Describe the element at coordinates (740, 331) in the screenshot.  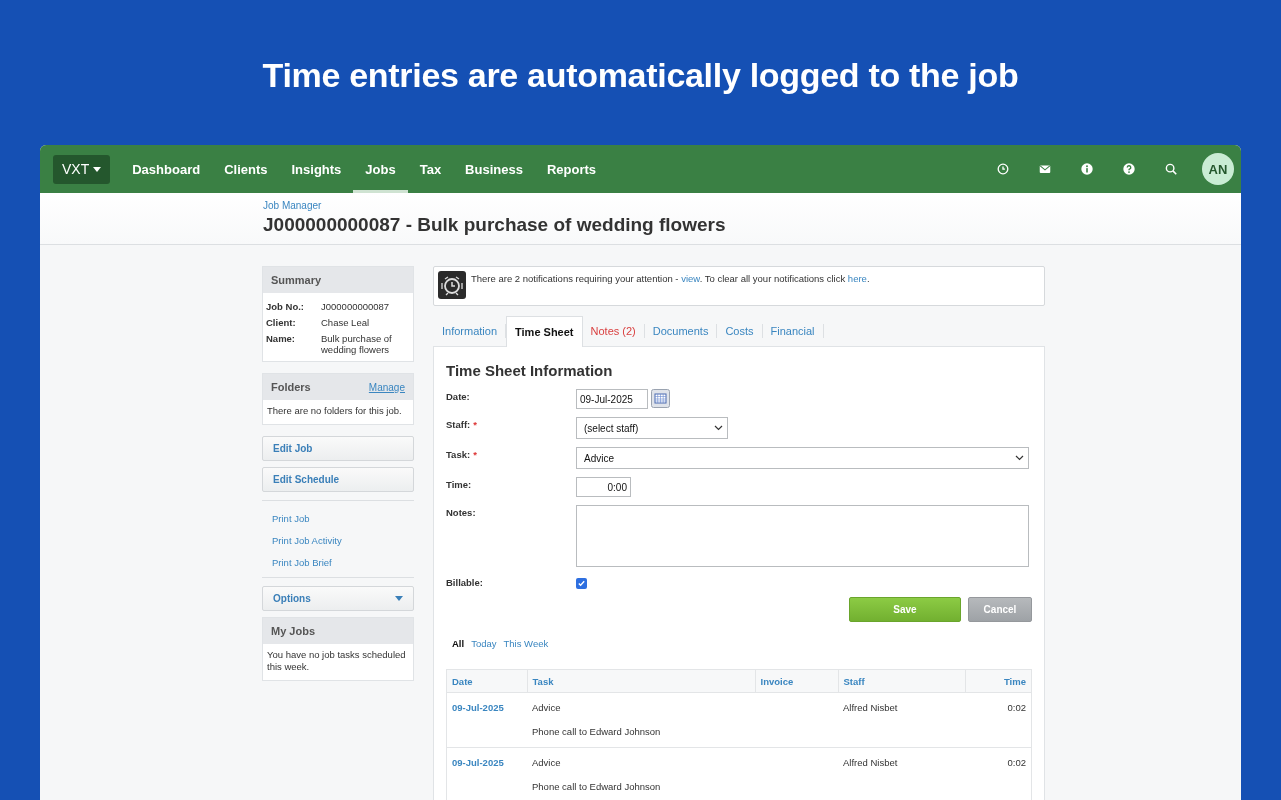
I see `tab: Costs` at that location.